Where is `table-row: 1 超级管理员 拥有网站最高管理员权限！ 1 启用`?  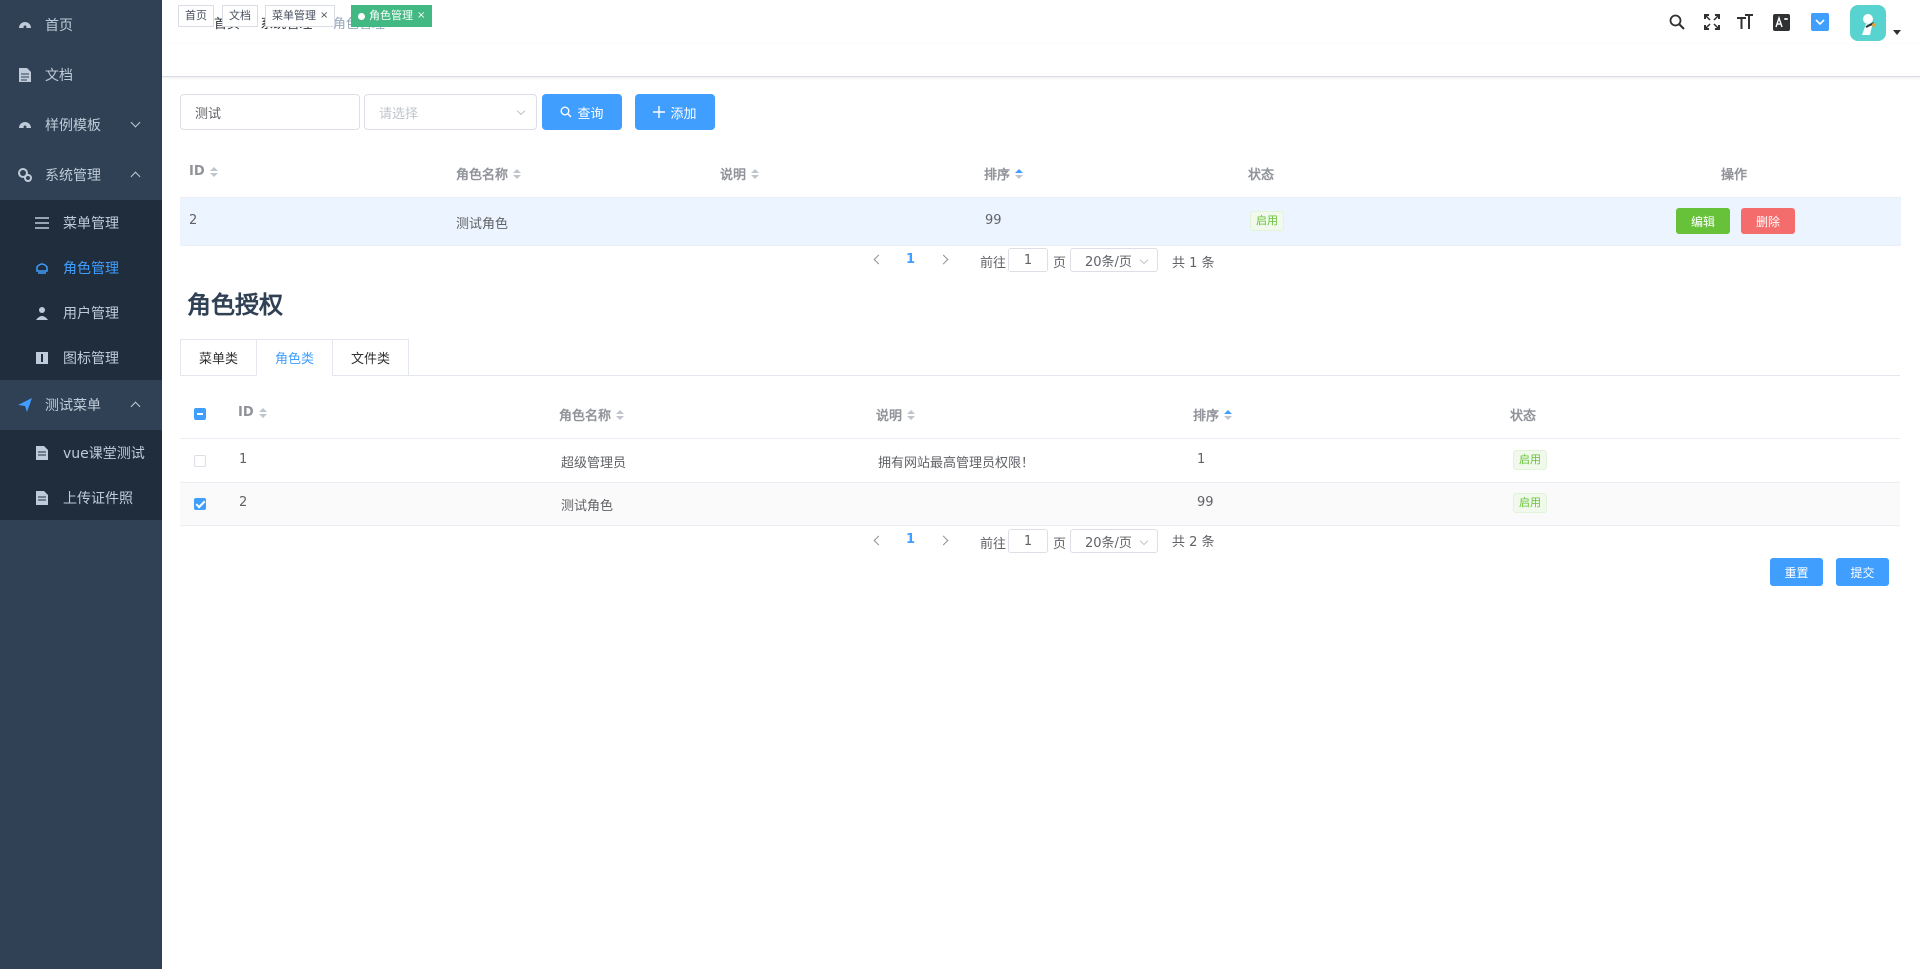 table-row: 1 超级管理员 拥有网站最高管理员权限！ 1 启用 is located at coordinates (1040, 460).